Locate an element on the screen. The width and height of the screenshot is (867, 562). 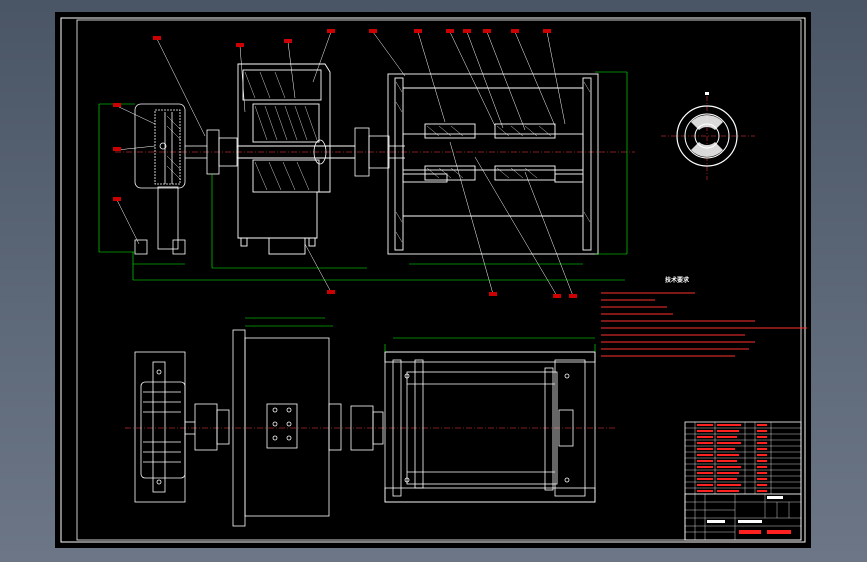
motor-housing is located at coordinates (296, 159).